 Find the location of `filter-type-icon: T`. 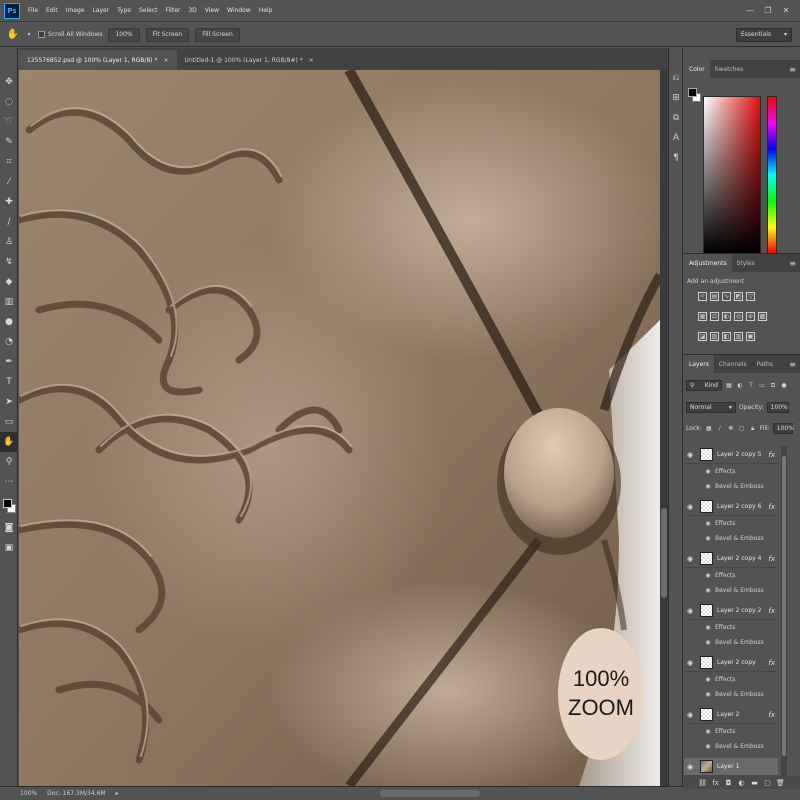

filter-type-icon: T is located at coordinates (751, 386).